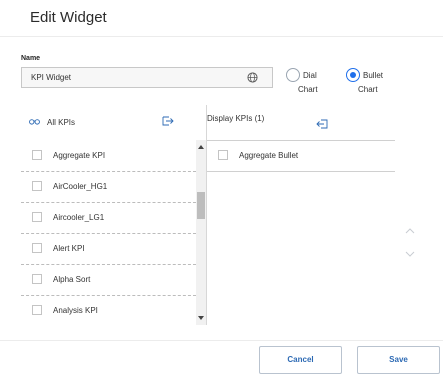 The height and width of the screenshot is (383, 443). I want to click on footer-divider, so click(221, 340).